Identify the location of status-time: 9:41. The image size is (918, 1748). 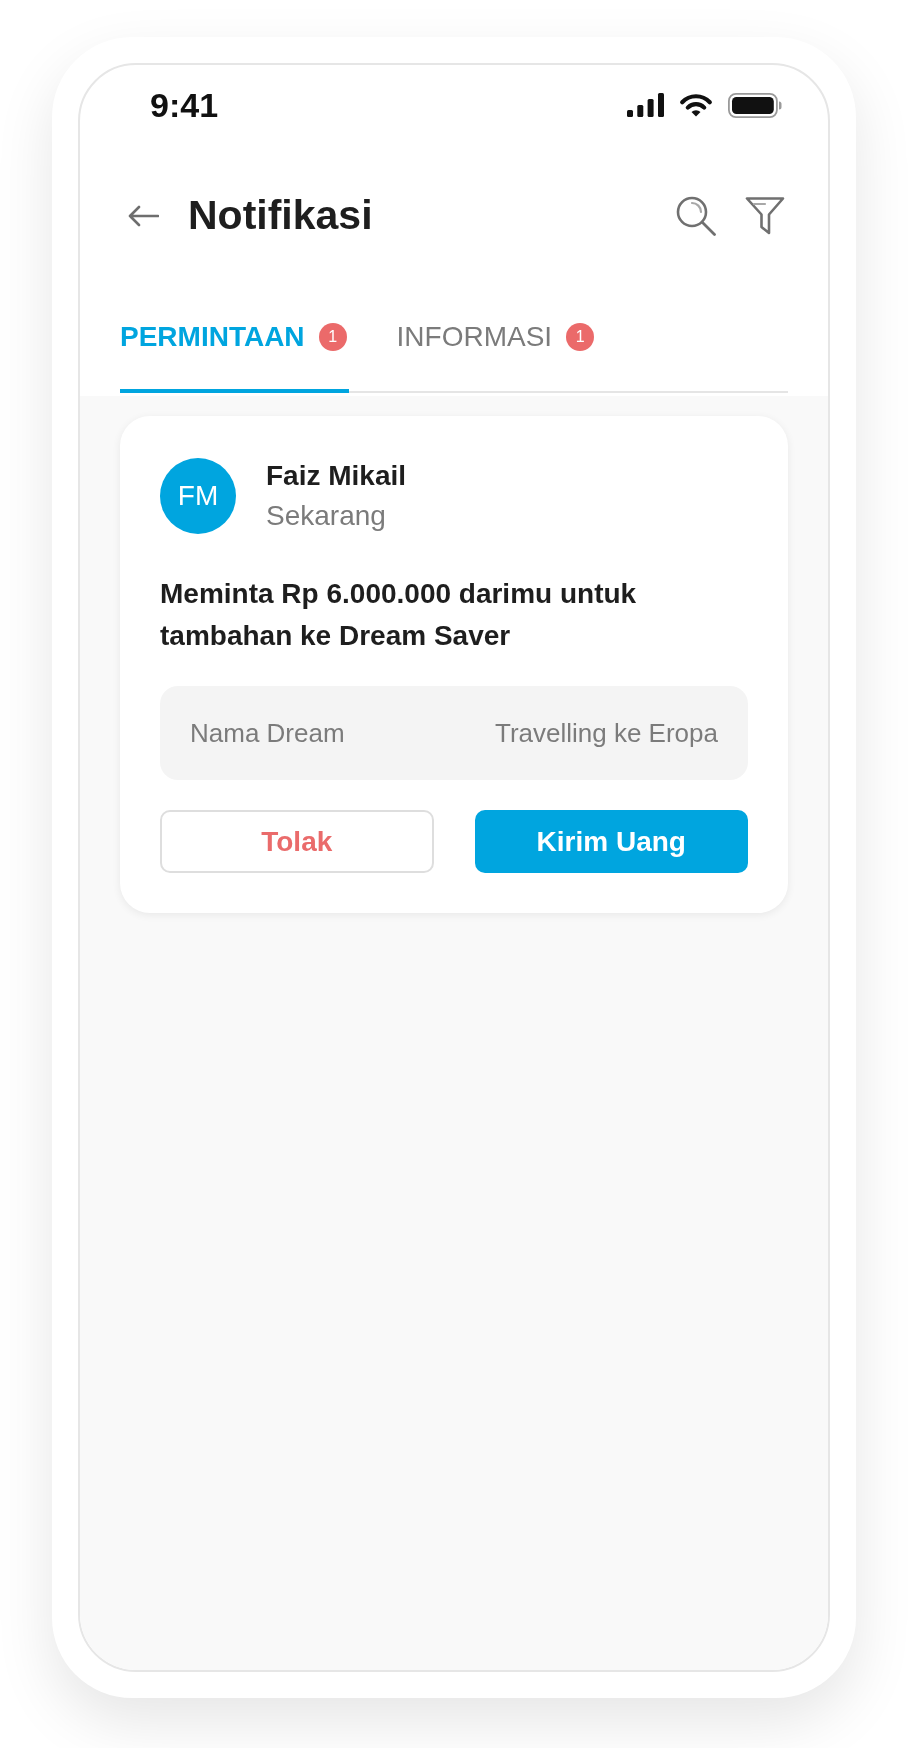
(184, 105).